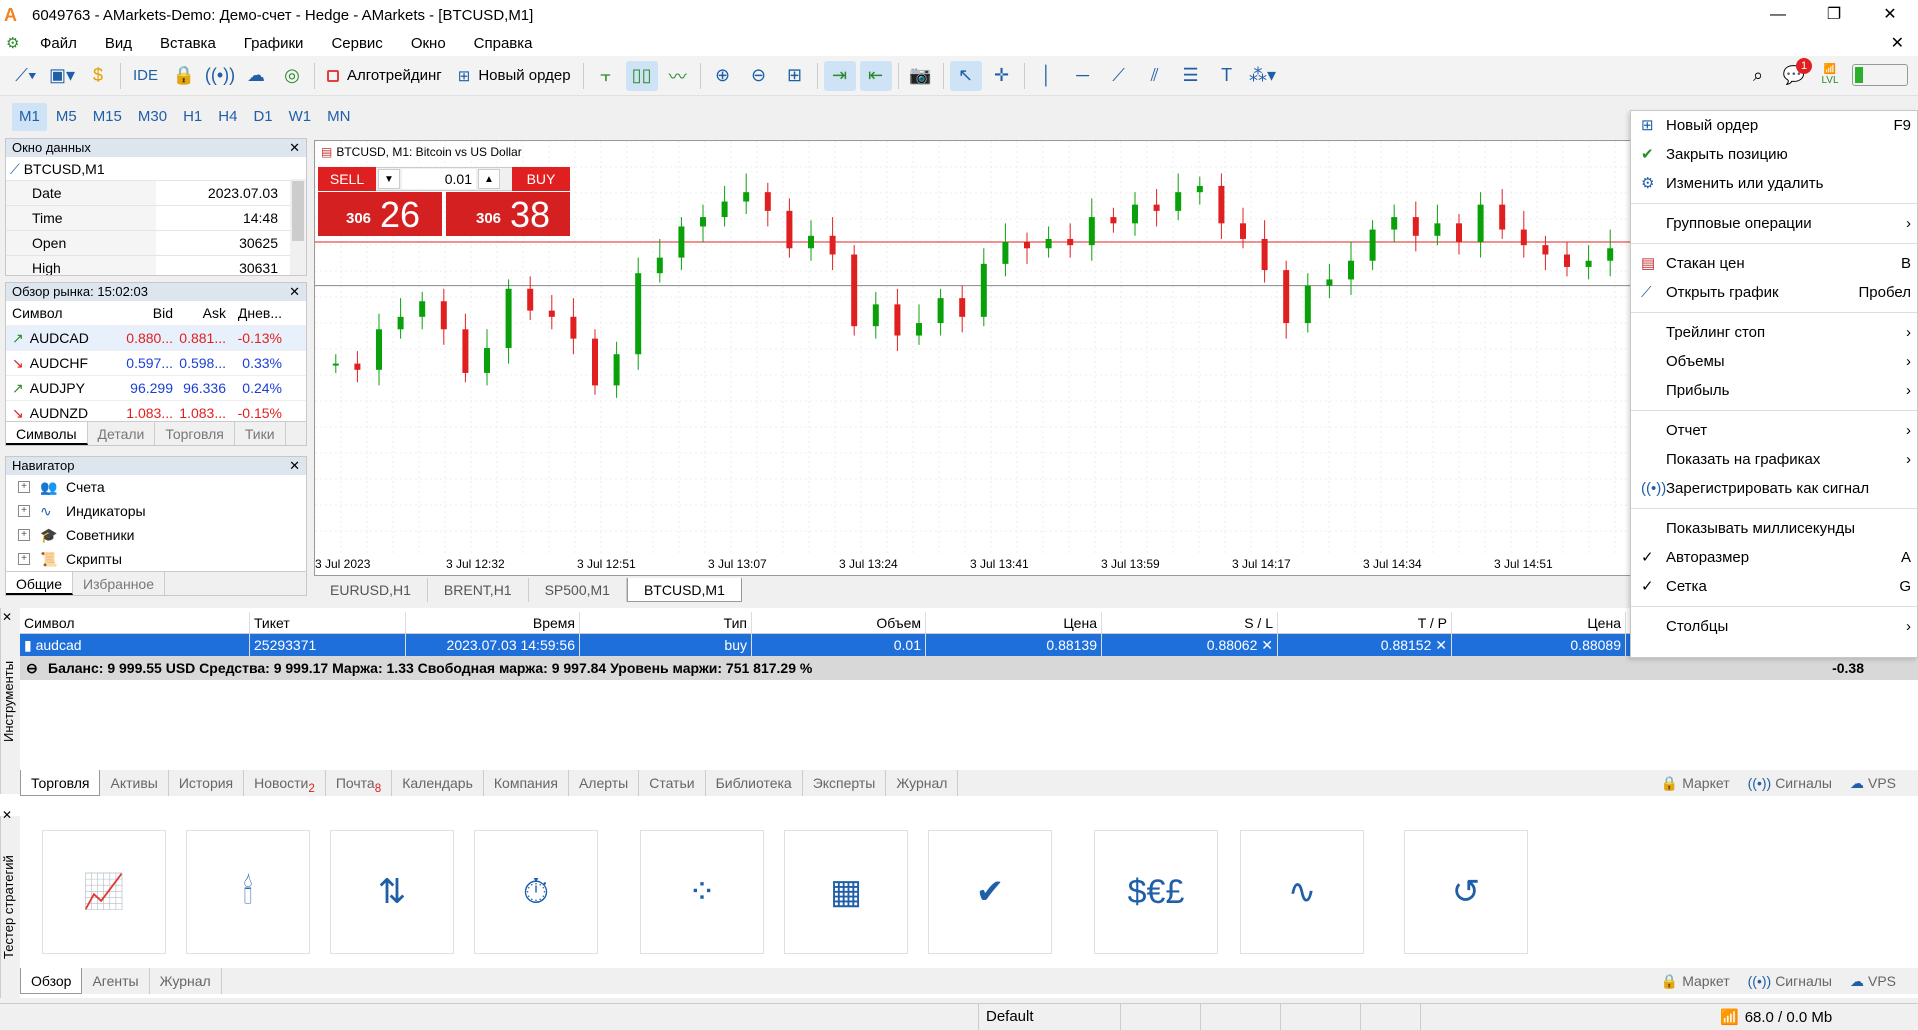  Describe the element at coordinates (298, 227) in the screenshot. I see `data-window-scrollbar` at that location.